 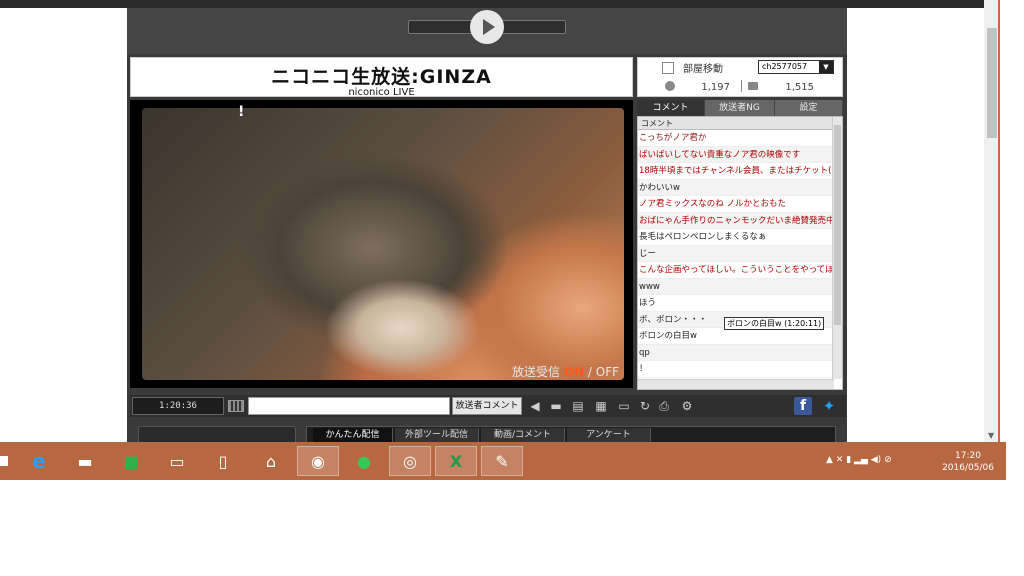 What do you see at coordinates (535, 372) in the screenshot?
I see `receive-label: 放送受信` at bounding box center [535, 372].